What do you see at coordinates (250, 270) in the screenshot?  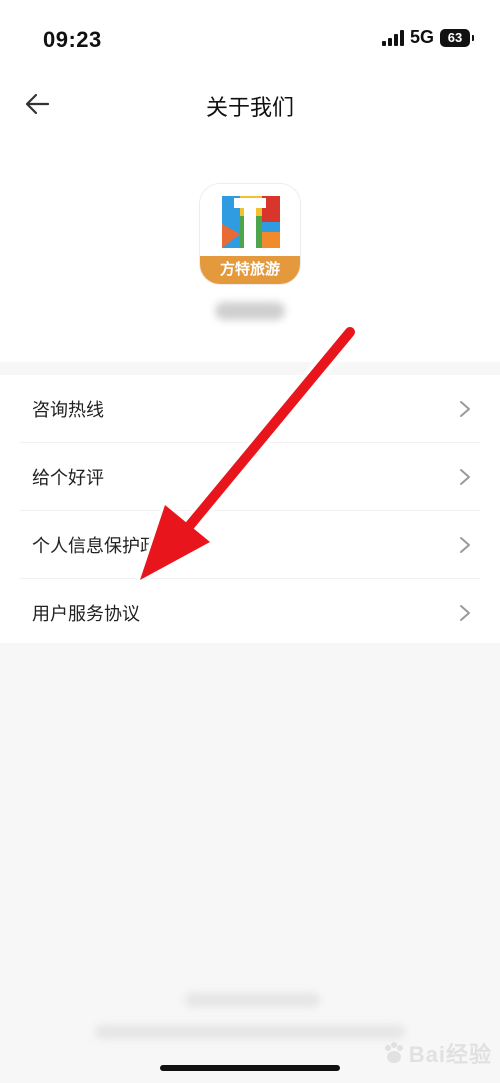 I see `app-name: 方特旅游` at bounding box center [250, 270].